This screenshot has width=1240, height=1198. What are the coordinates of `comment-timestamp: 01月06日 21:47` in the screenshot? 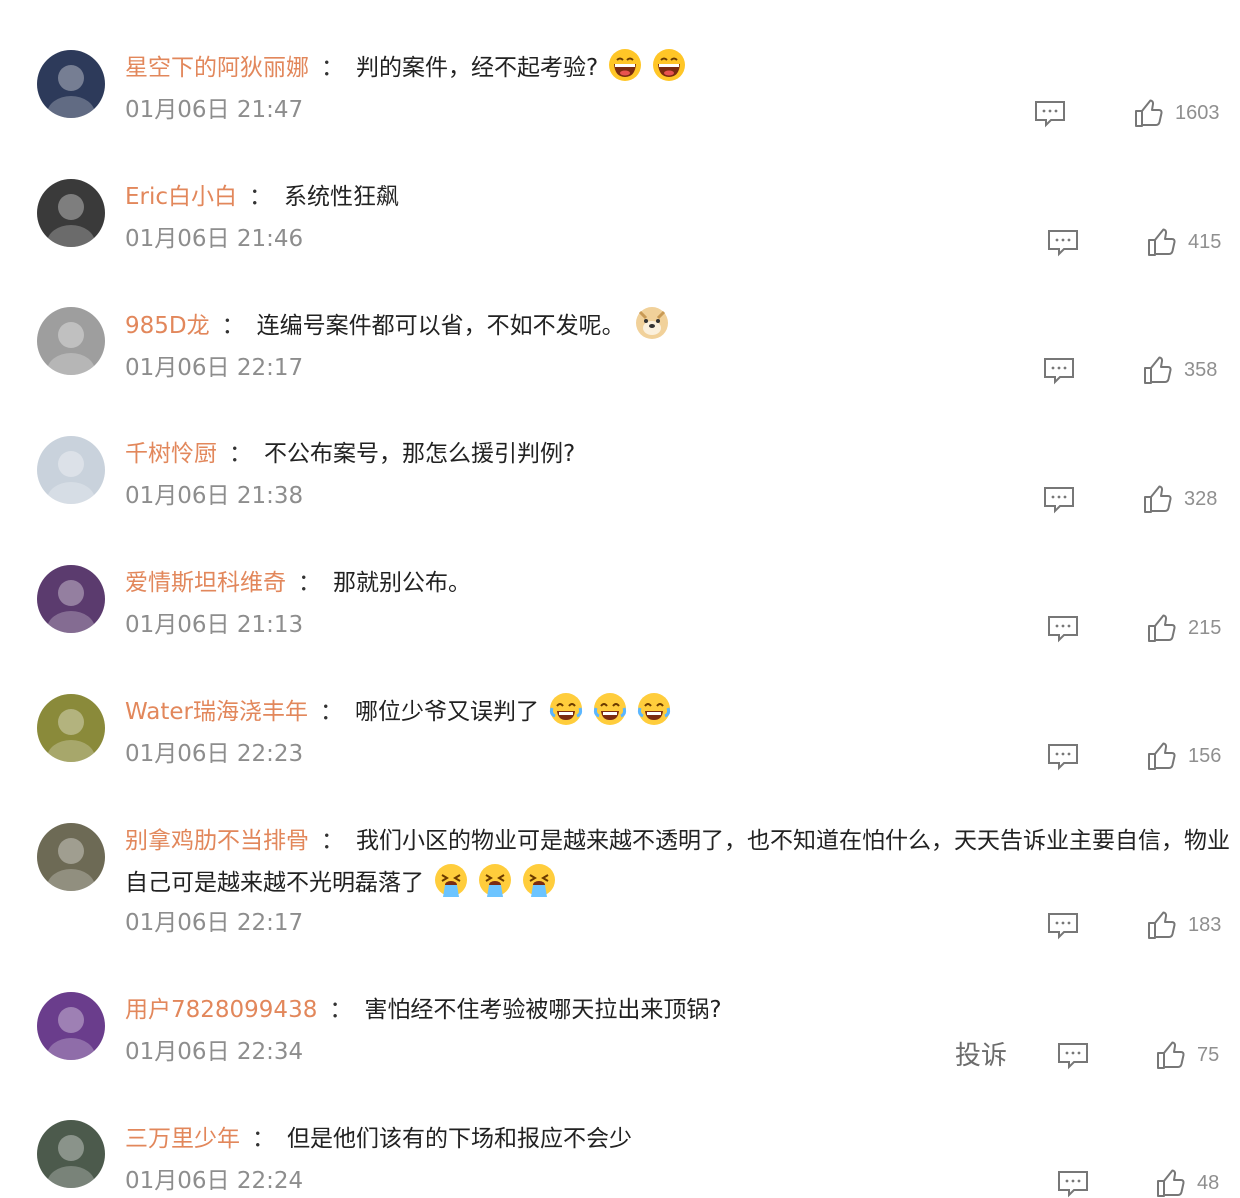 It's located at (214, 110).